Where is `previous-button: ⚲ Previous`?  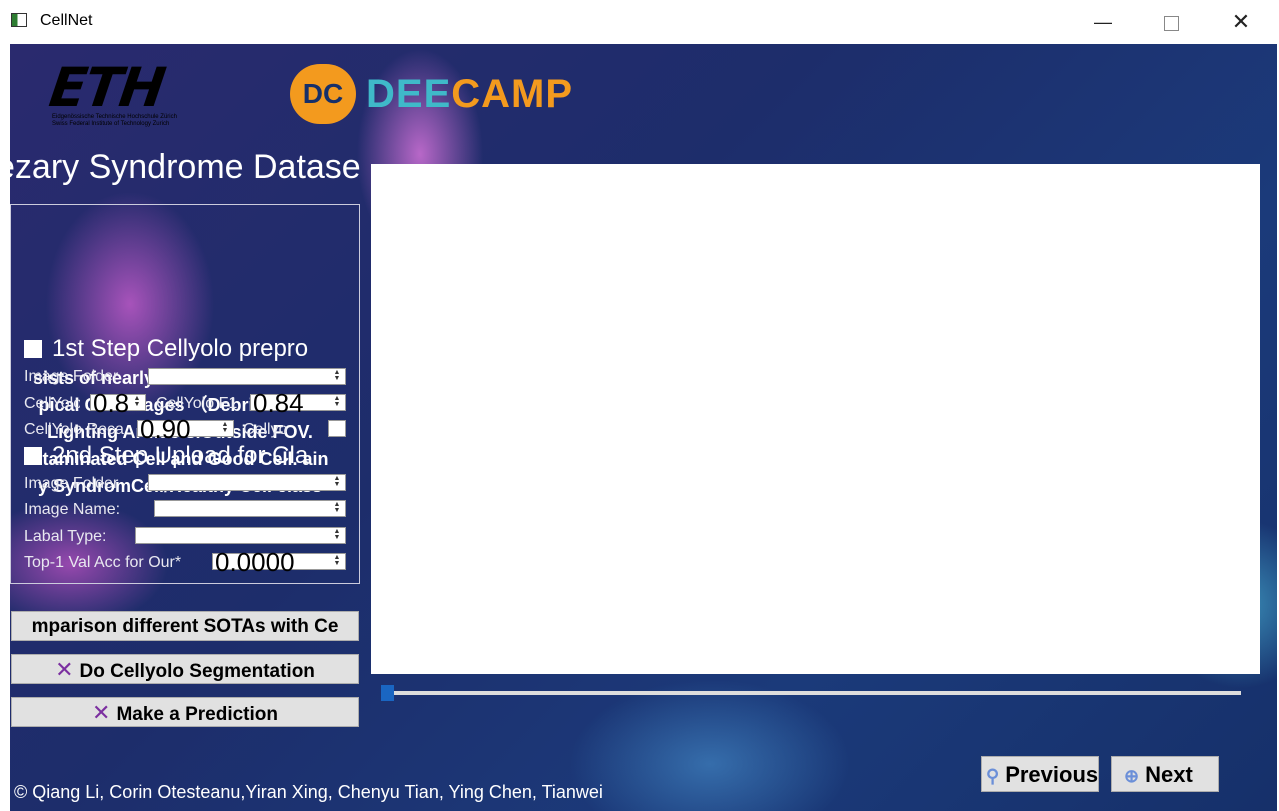 previous-button: ⚲ Previous is located at coordinates (1040, 774).